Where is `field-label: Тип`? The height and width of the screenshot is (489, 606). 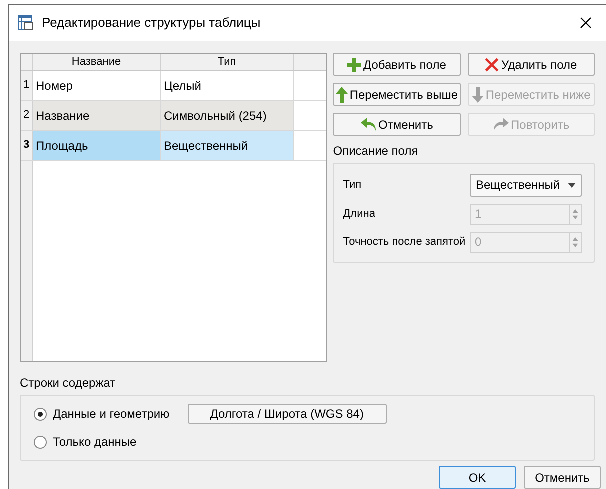
field-label: Тип is located at coordinates (352, 185).